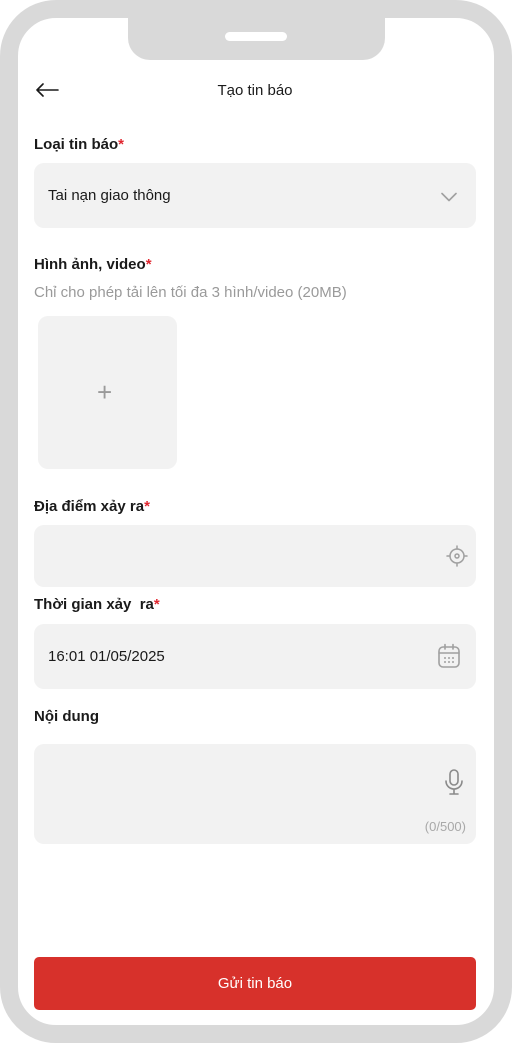  What do you see at coordinates (454, 785) in the screenshot?
I see `microphone-icon` at bounding box center [454, 785].